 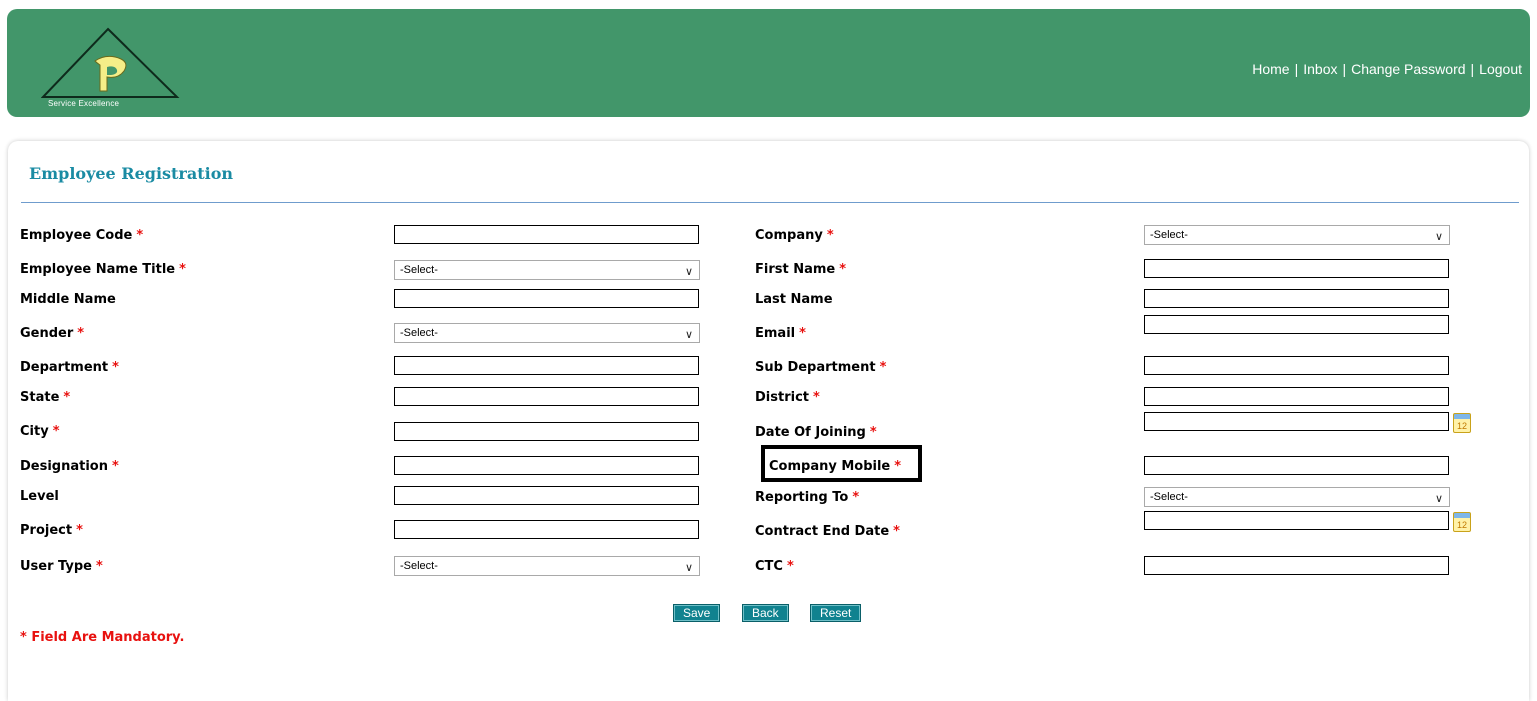 I want to click on user-type-select: -Select- ∨, so click(x=547, y=566).